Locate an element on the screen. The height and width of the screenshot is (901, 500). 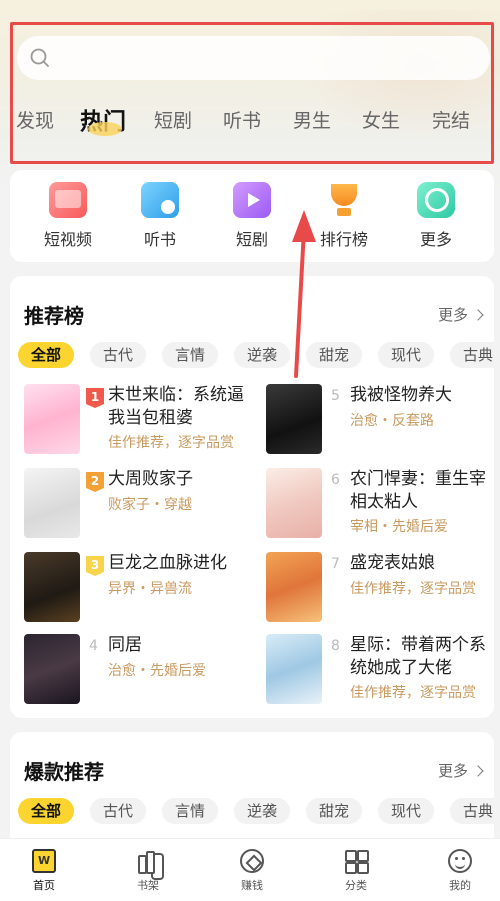
quick-short-video: 短视频 is located at coordinates (68, 216).